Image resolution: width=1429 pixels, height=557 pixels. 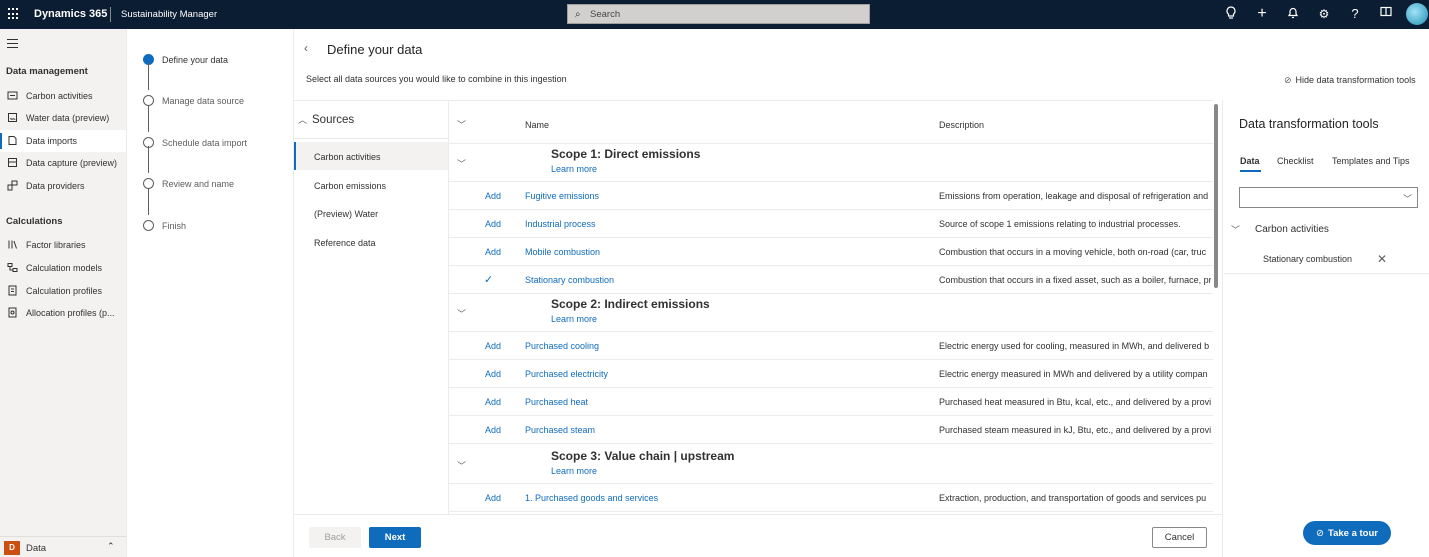 I want to click on source-item-water: (Preview) Water, so click(x=371, y=213).